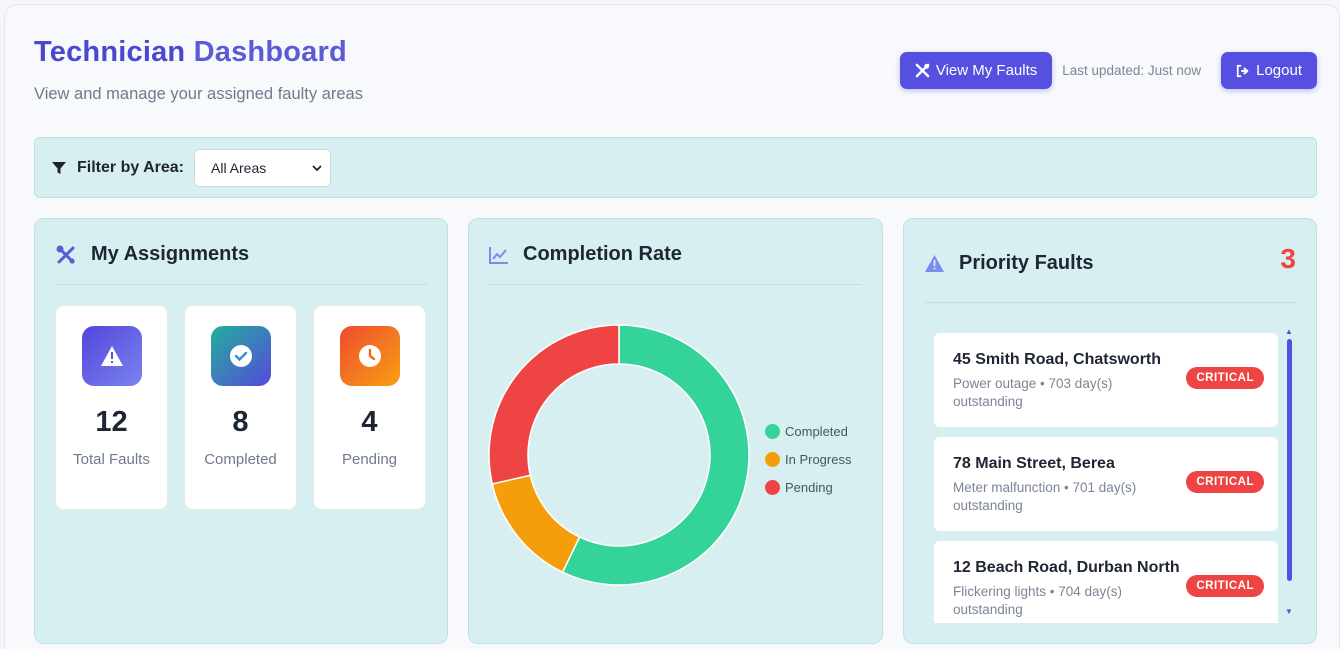 Image resolution: width=1340 pixels, height=649 pixels. I want to click on area-select: All Areas, so click(262, 167).